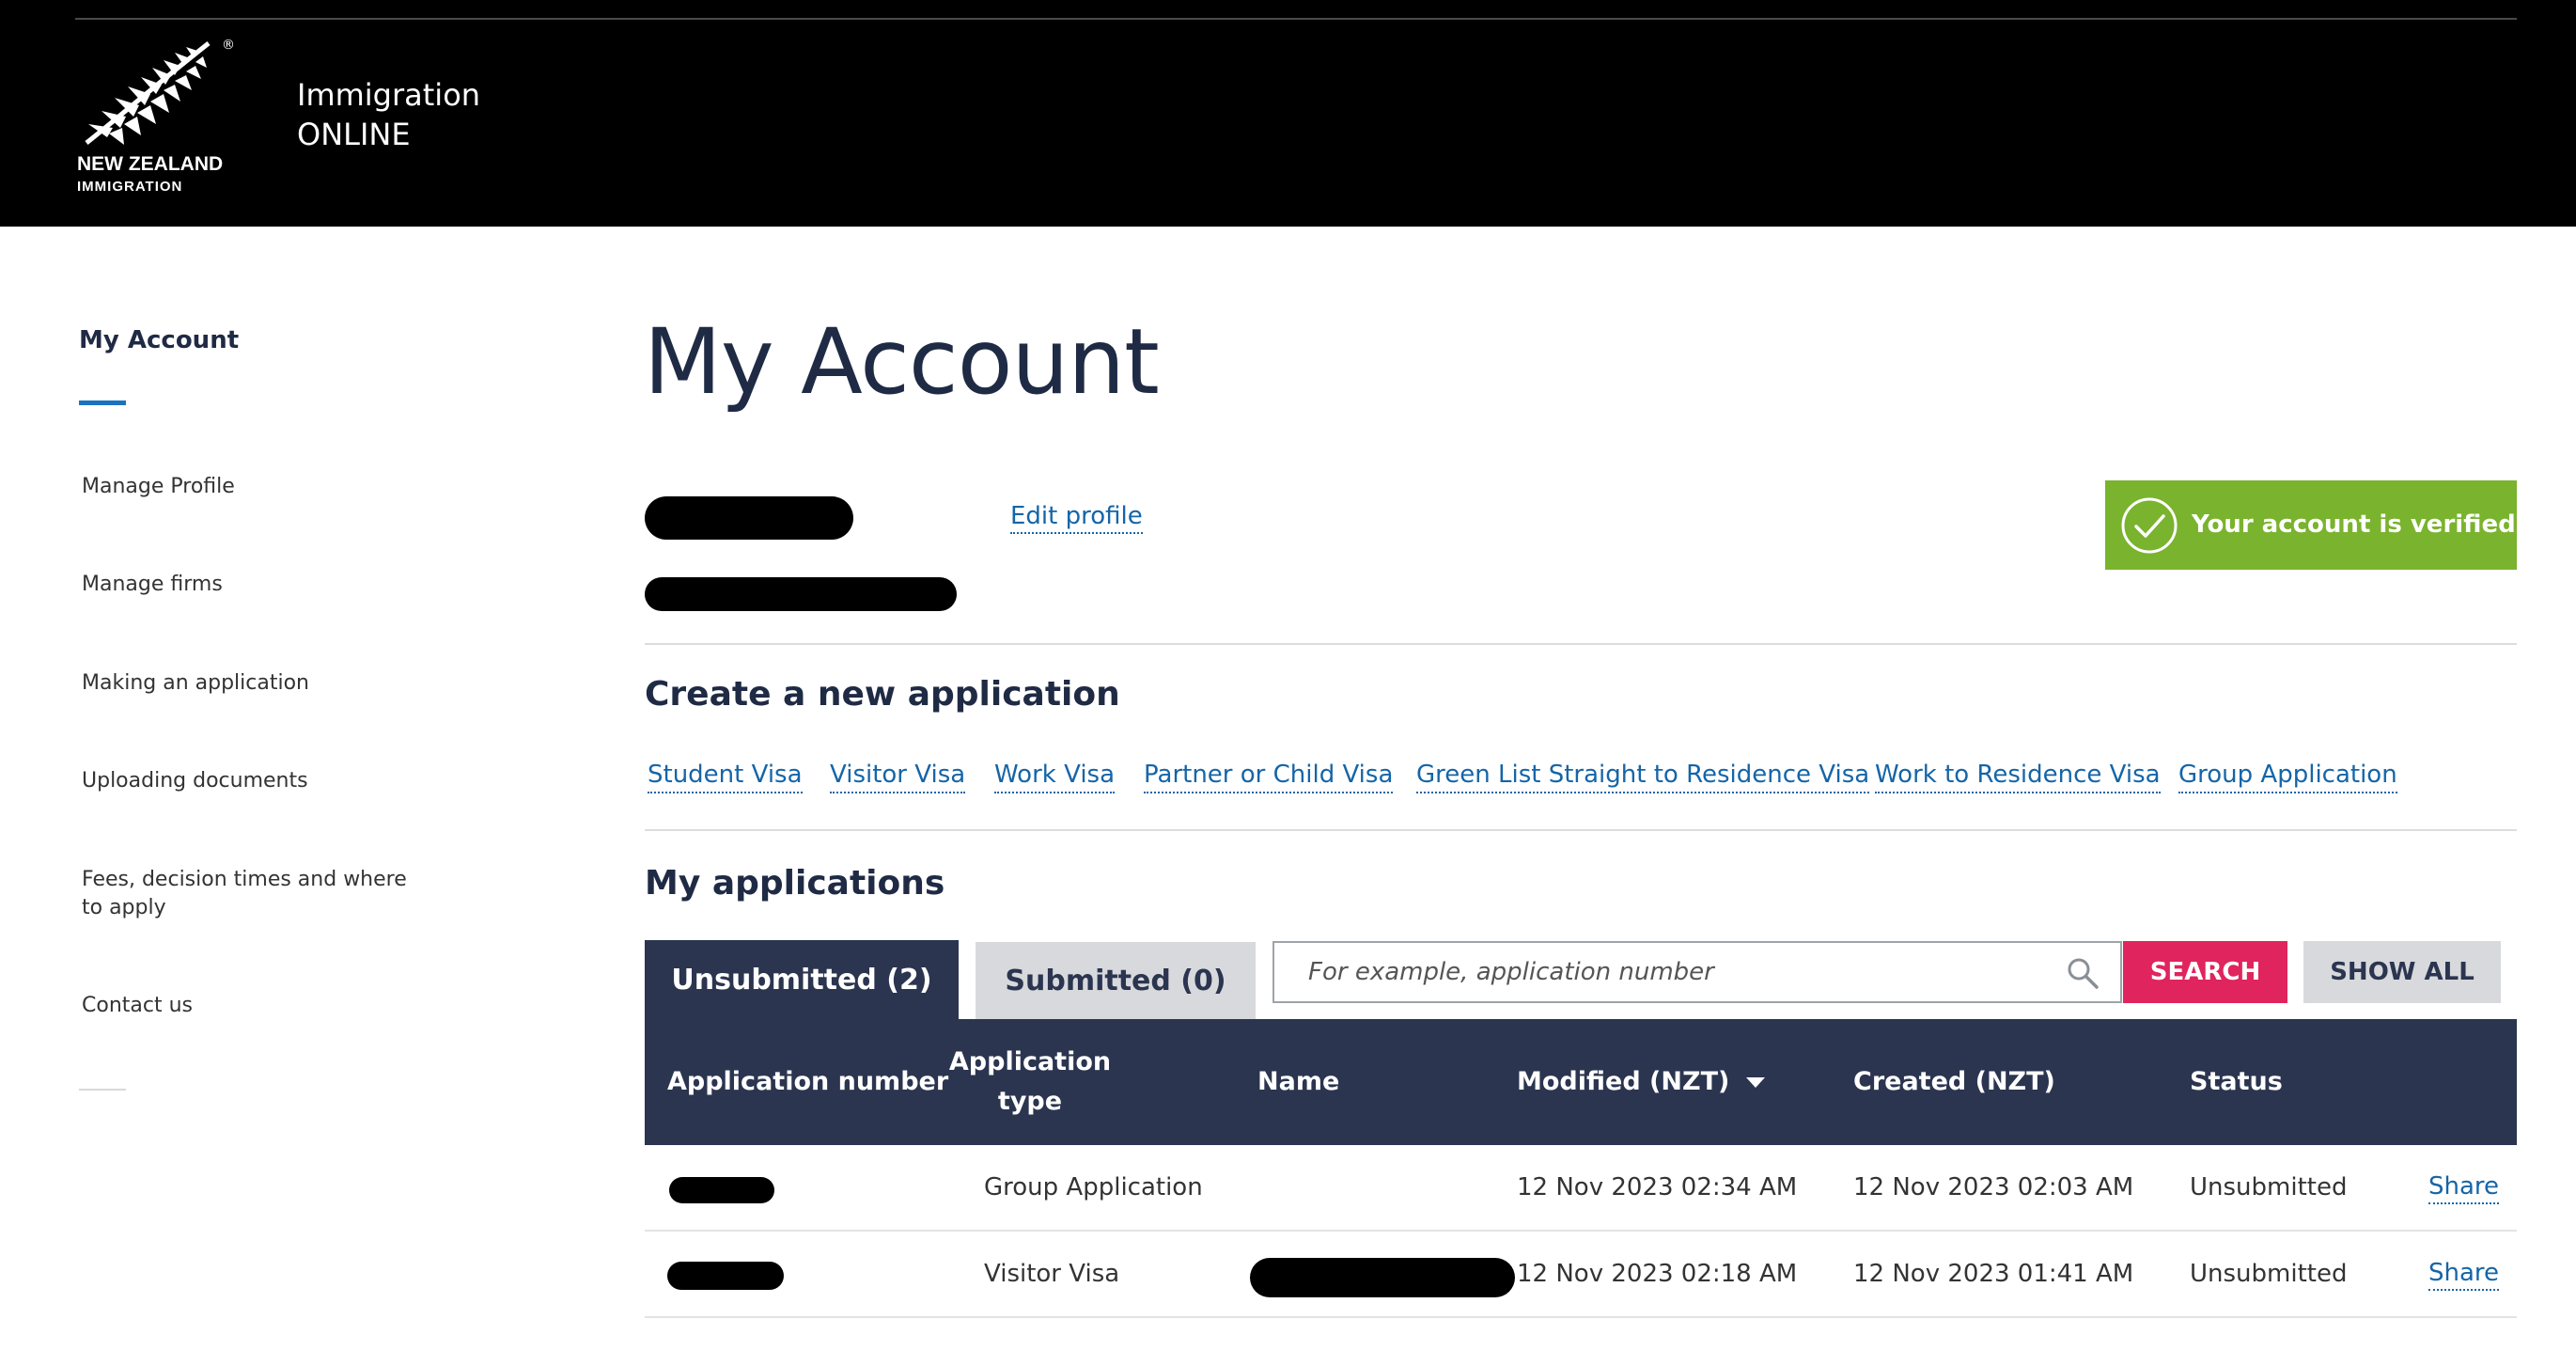 The height and width of the screenshot is (1366, 2576). Describe the element at coordinates (802, 979) in the screenshot. I see `tab-unsubmitted: Unsubmitted (2)` at that location.